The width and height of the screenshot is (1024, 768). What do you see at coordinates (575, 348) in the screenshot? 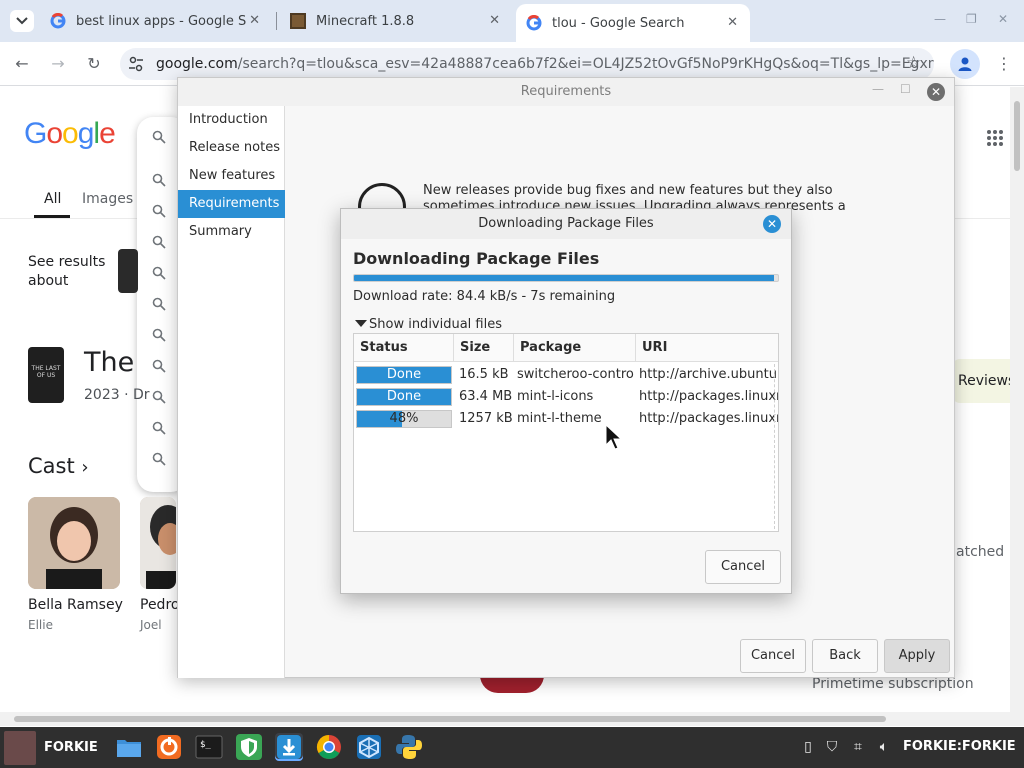
I see `column-package: Package` at bounding box center [575, 348].